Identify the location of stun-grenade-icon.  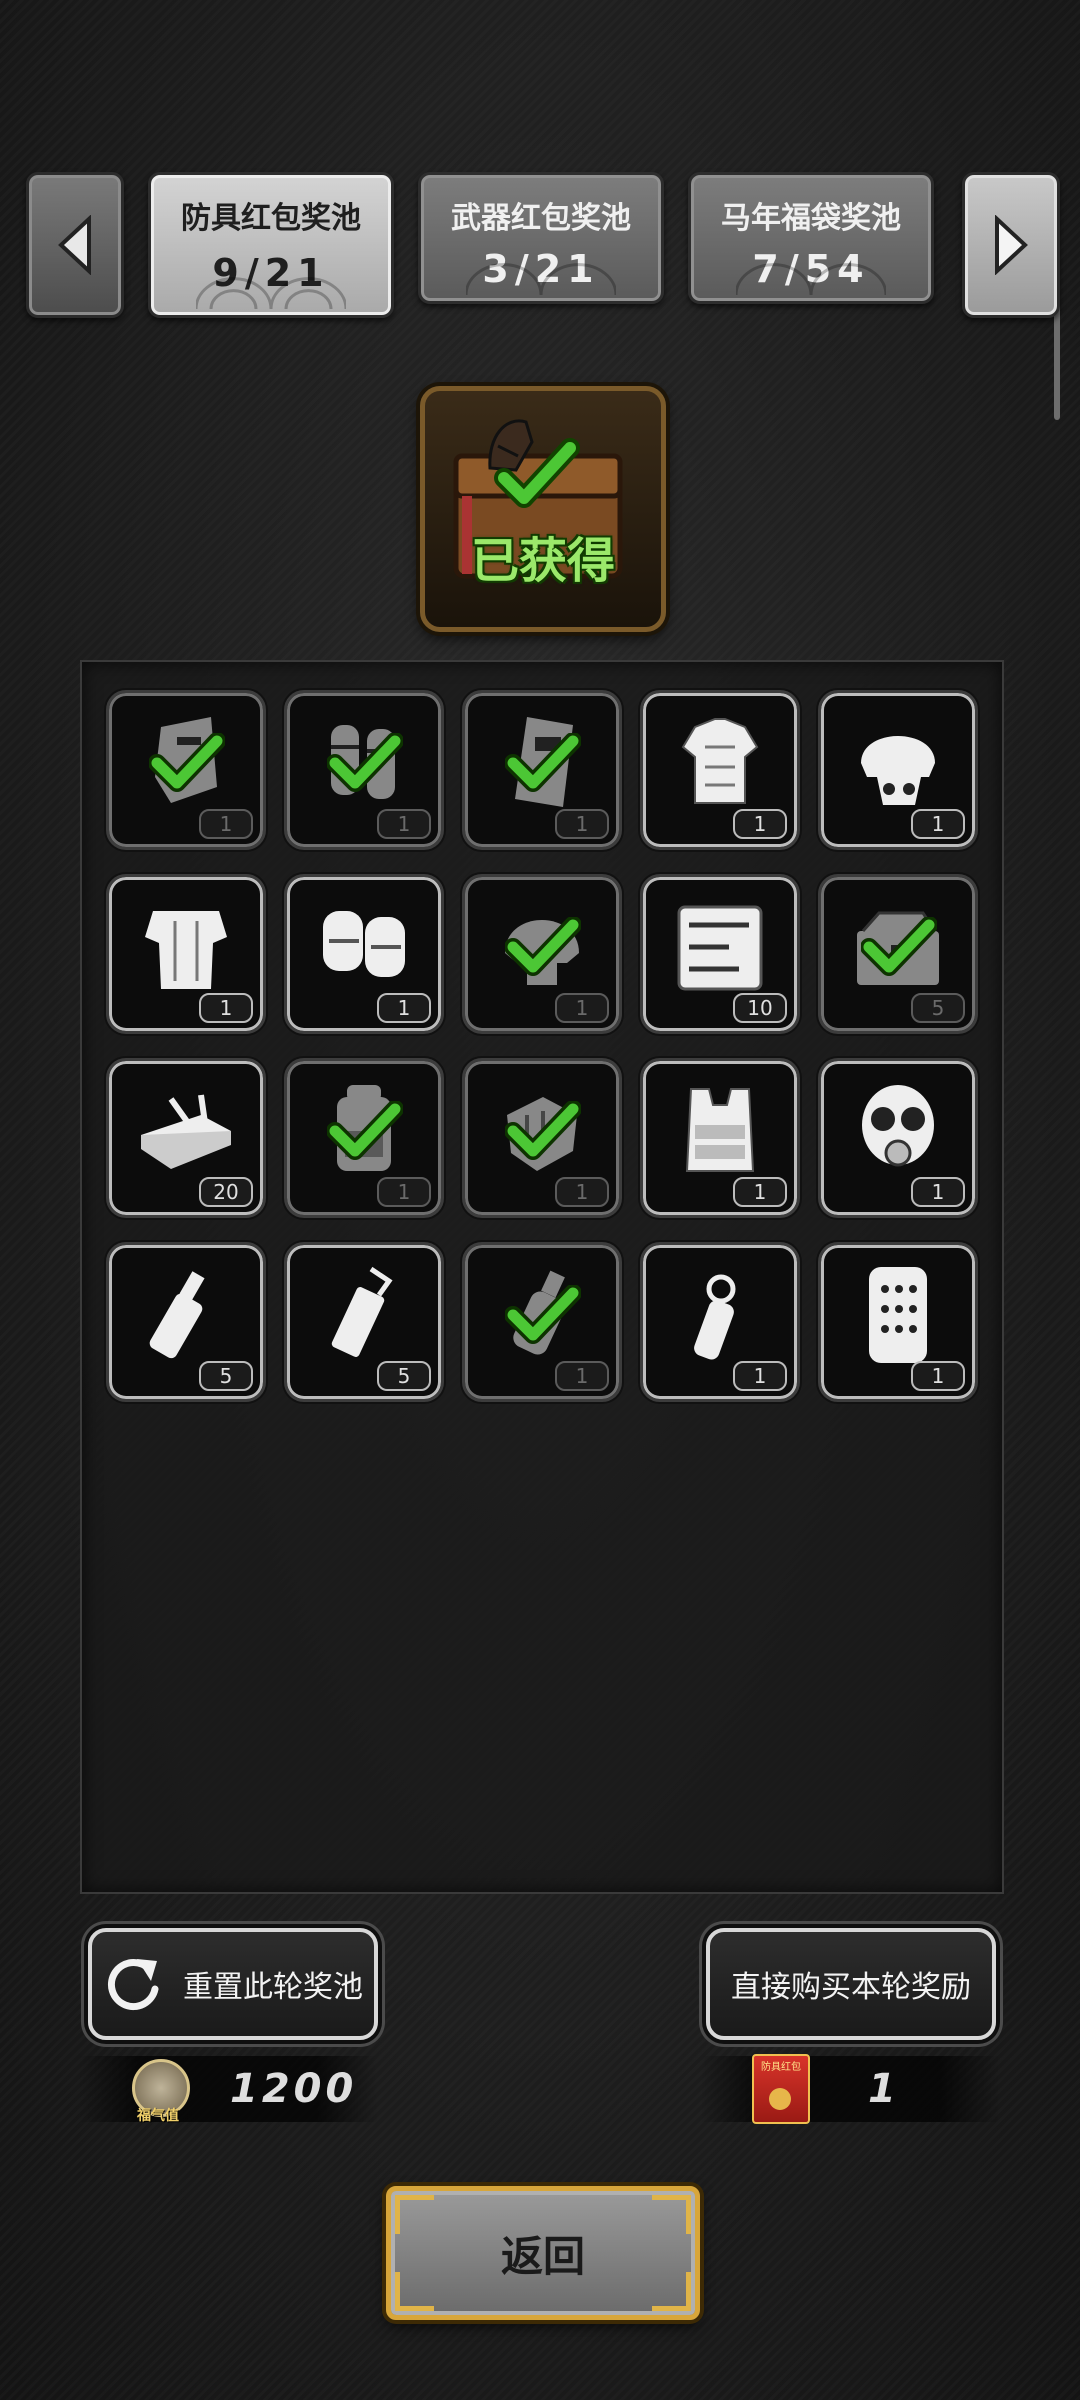
(715, 1317).